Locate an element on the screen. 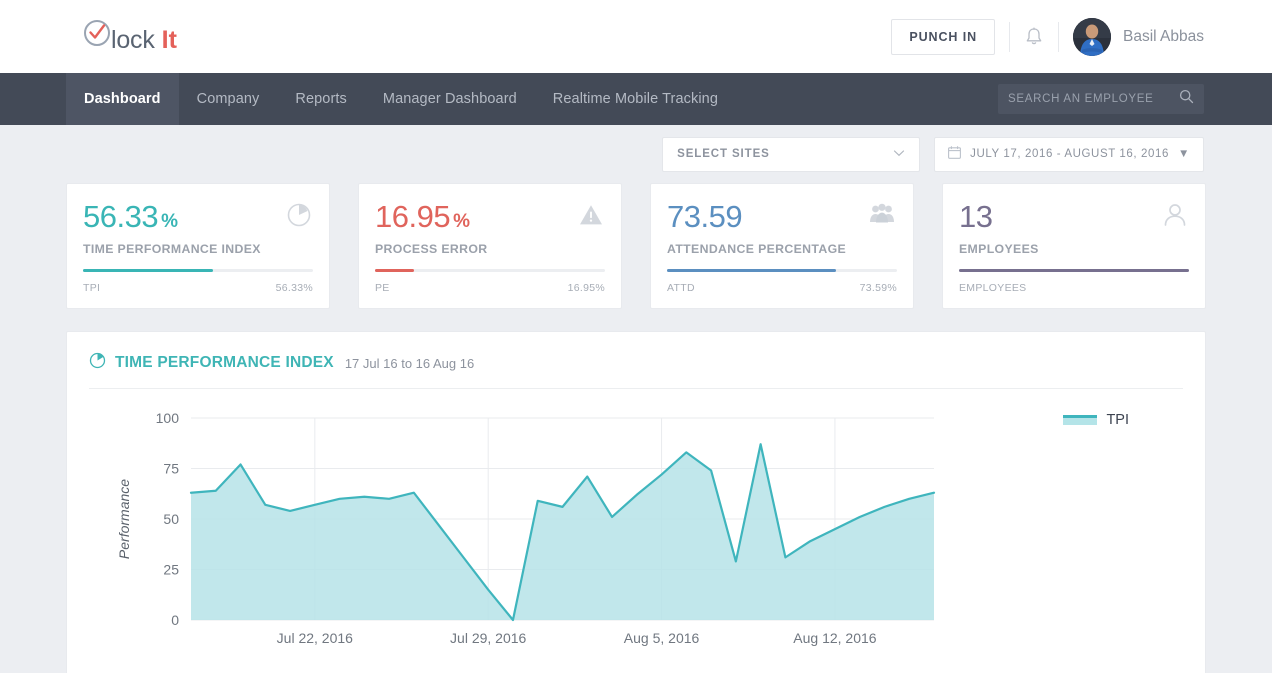  kpi-label: EMPLOYEES is located at coordinates (999, 249).